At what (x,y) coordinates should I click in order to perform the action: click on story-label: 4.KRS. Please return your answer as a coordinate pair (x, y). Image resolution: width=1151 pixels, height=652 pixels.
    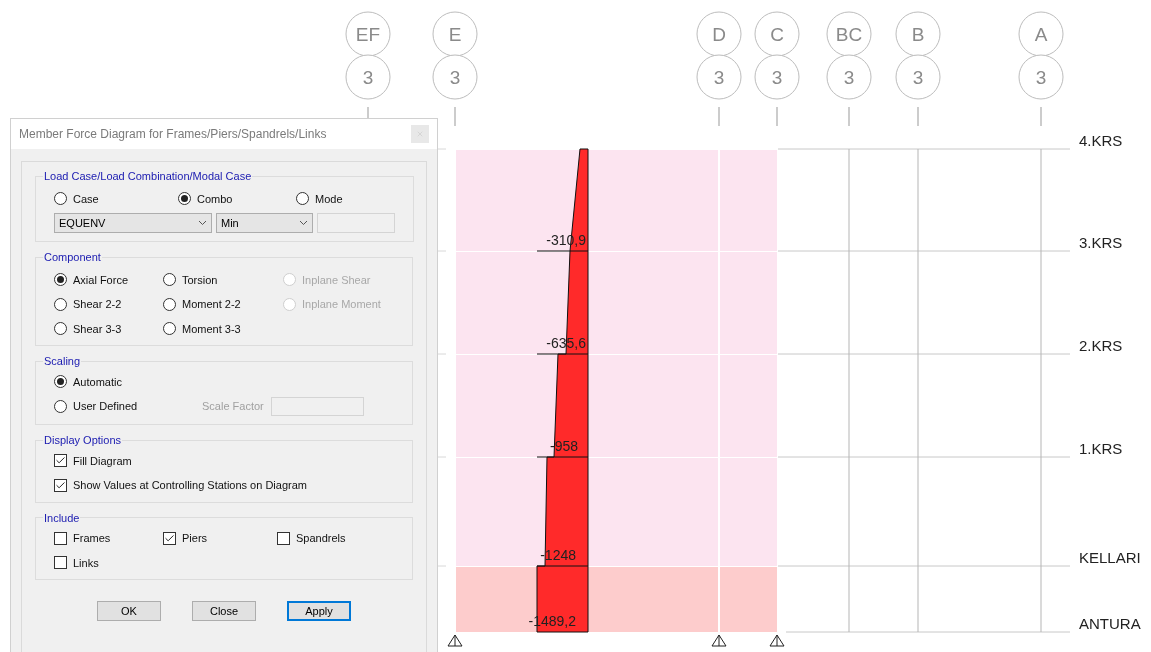
    Looking at the image, I should click on (1101, 140).